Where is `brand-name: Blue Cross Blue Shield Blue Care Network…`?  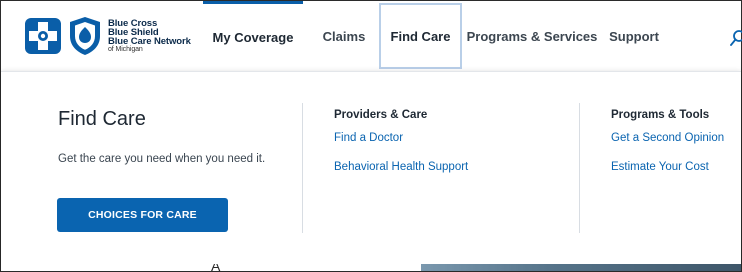 brand-name: Blue Cross Blue Shield Blue Care Network… is located at coordinates (149, 36).